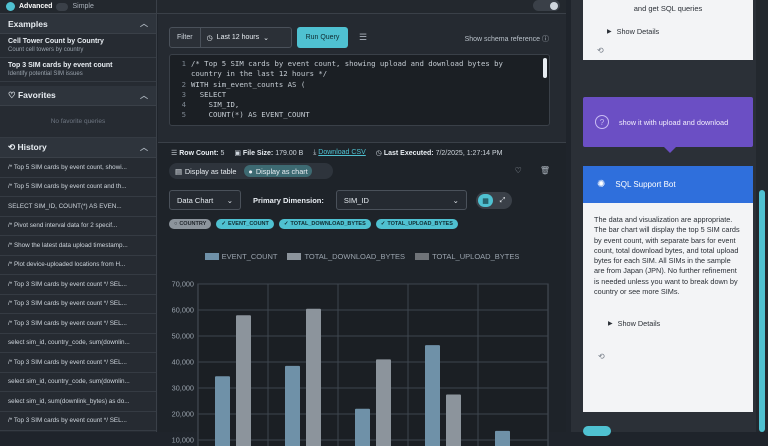 This screenshot has width=768, height=446. What do you see at coordinates (609, 31) in the screenshot?
I see `caret-right-icon: ▶` at bounding box center [609, 31].